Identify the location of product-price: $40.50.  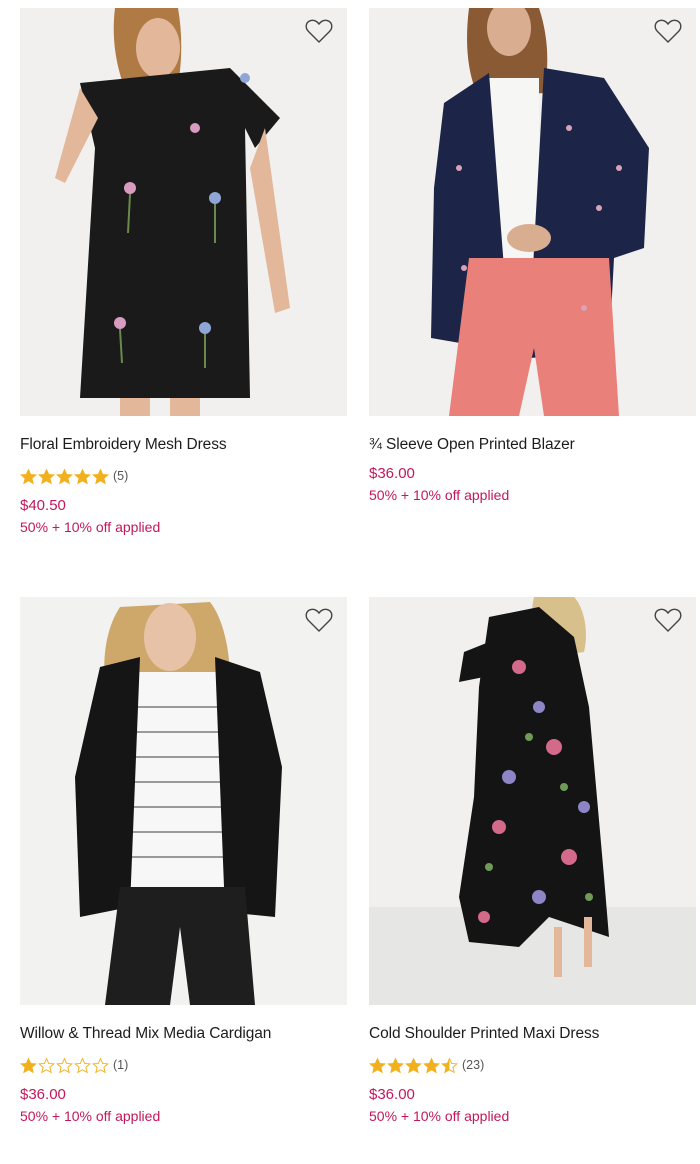
(43, 505).